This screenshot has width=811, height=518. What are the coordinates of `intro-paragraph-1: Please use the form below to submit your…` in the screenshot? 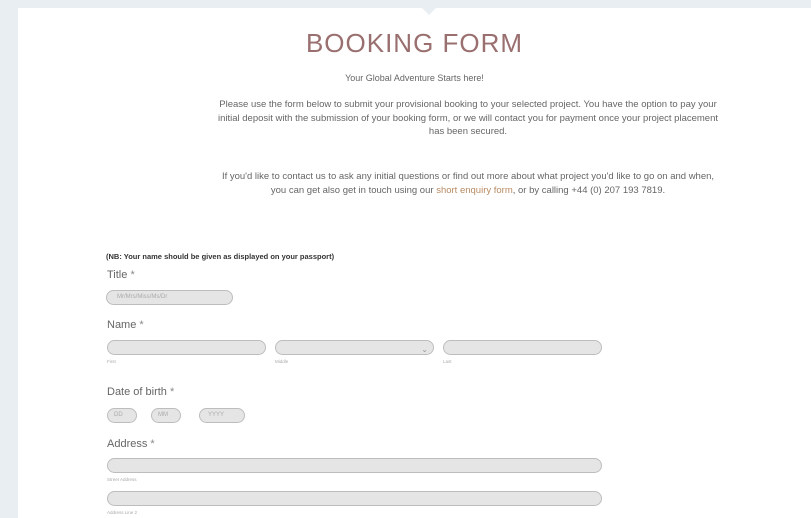 It's located at (468, 118).